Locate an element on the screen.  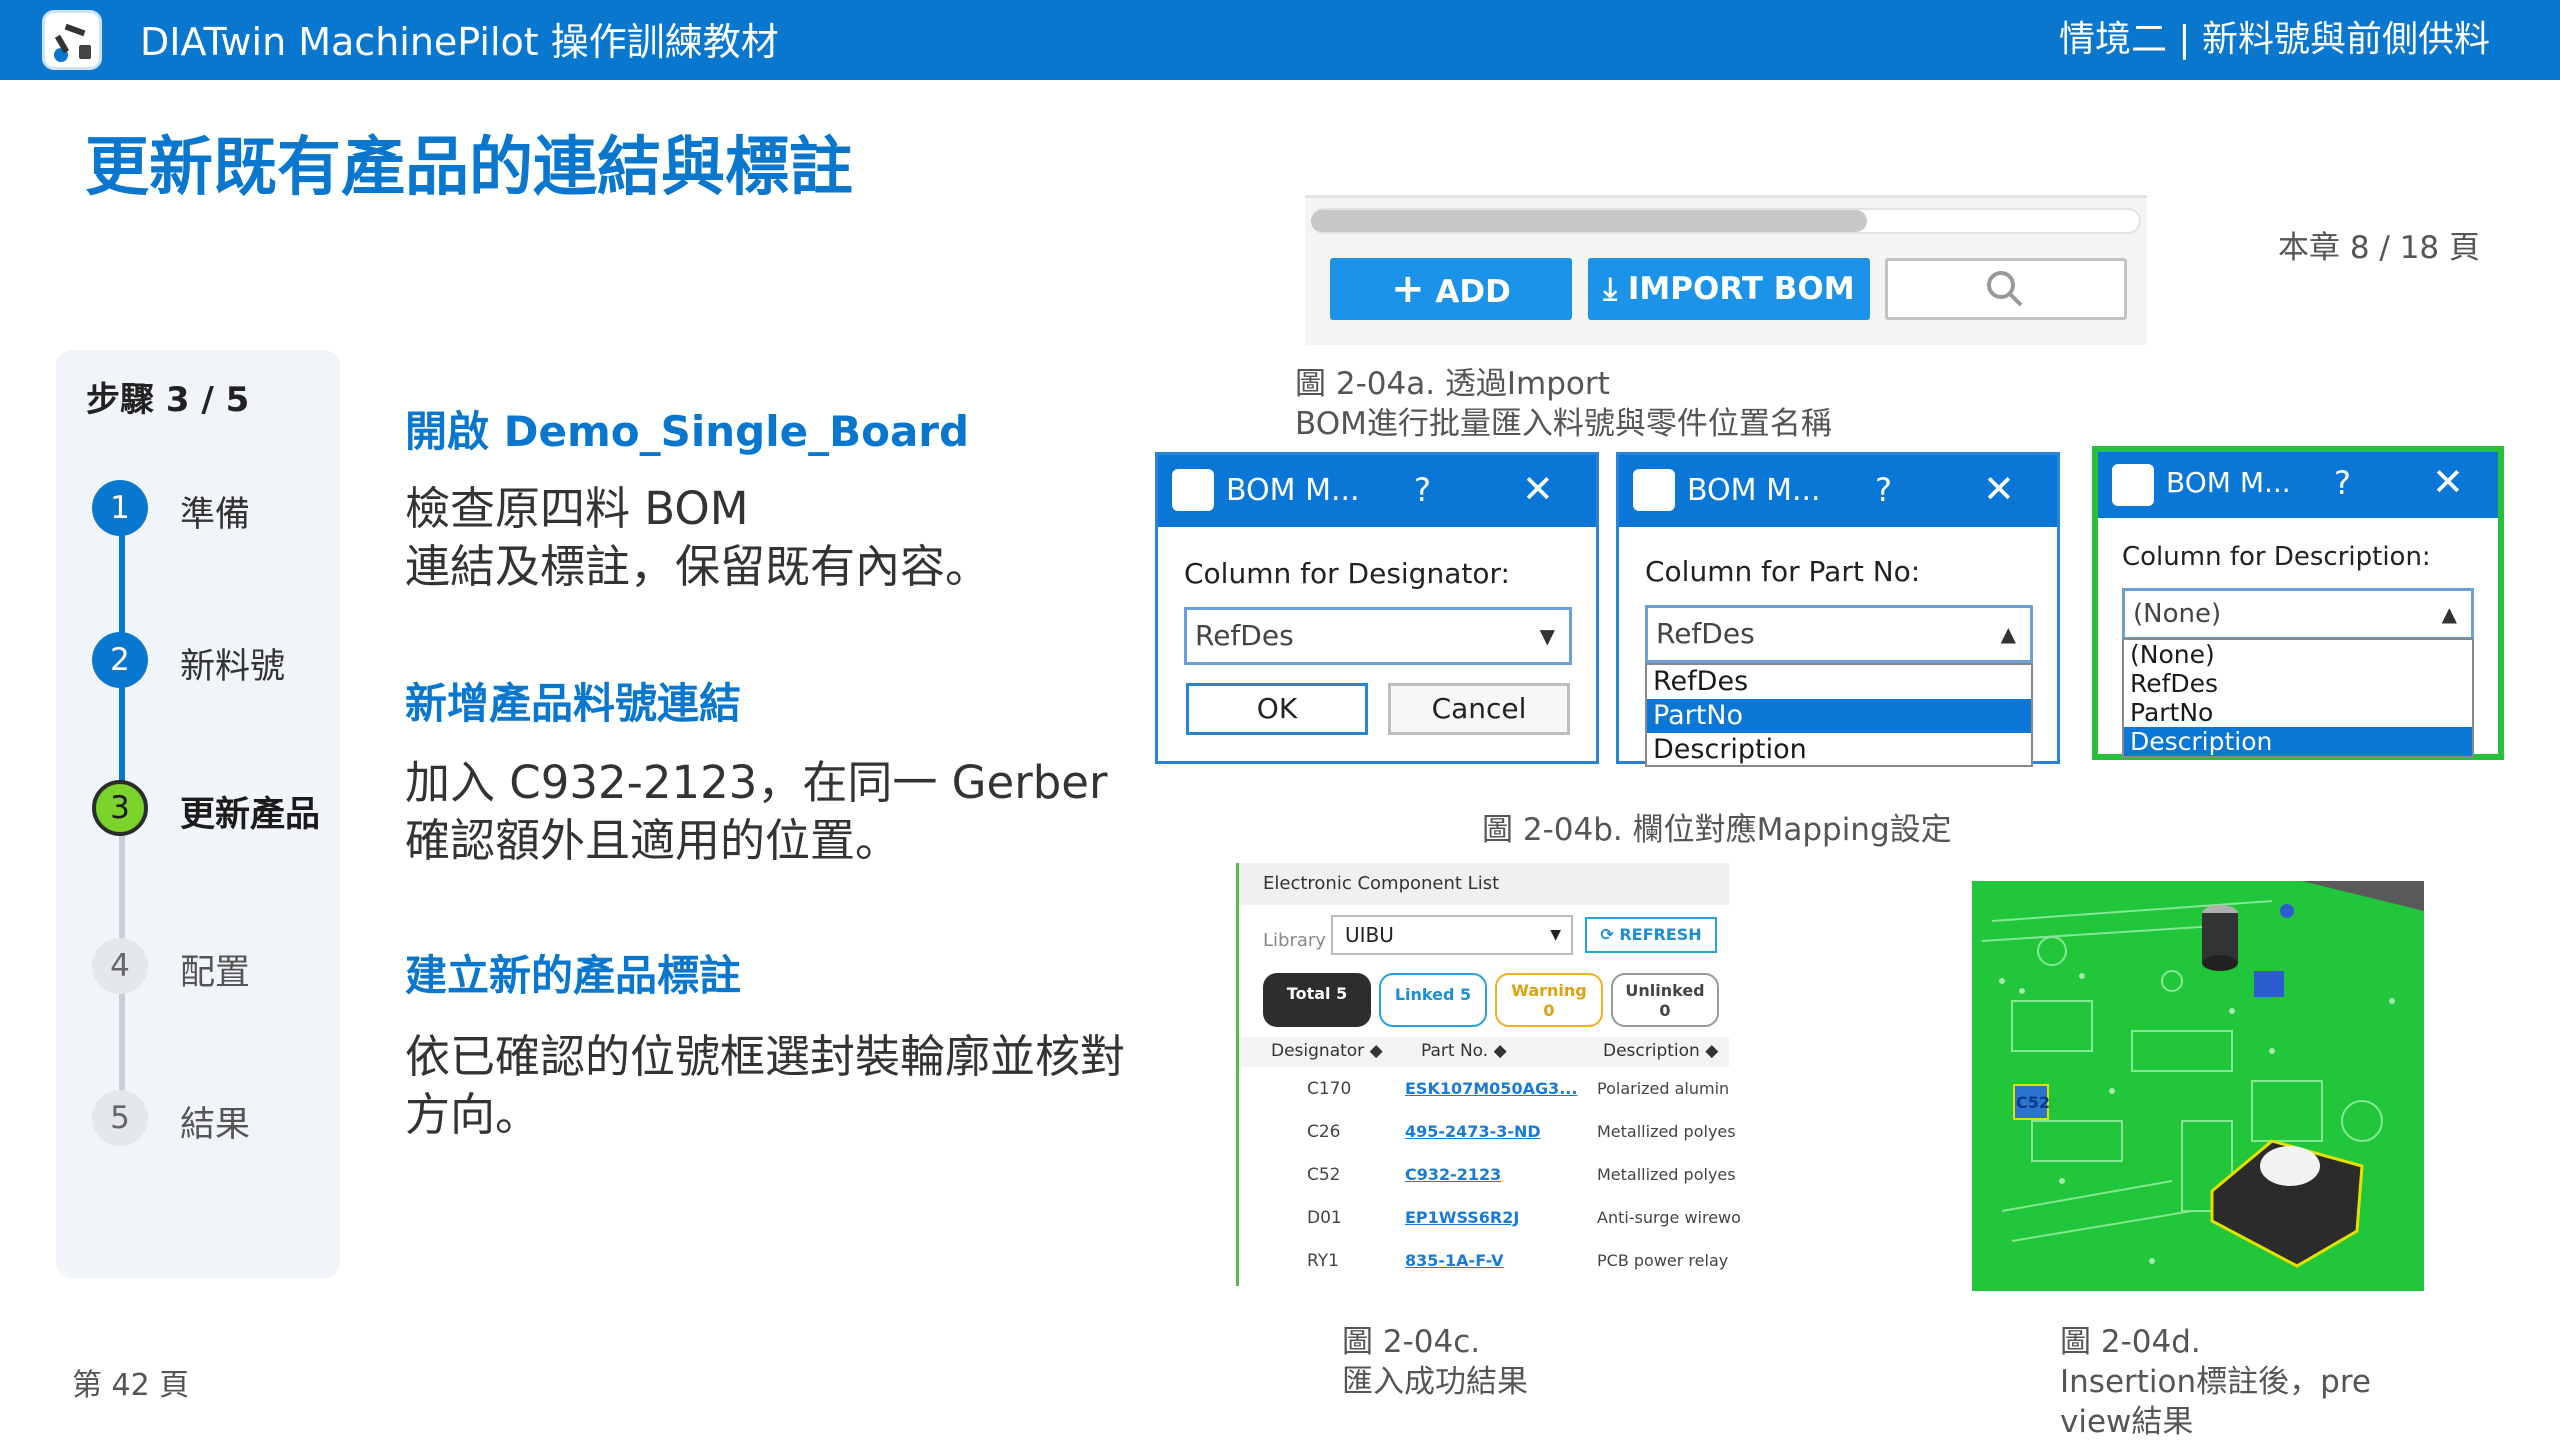
step-item-result: 5 結果 is located at coordinates (212, 1120).